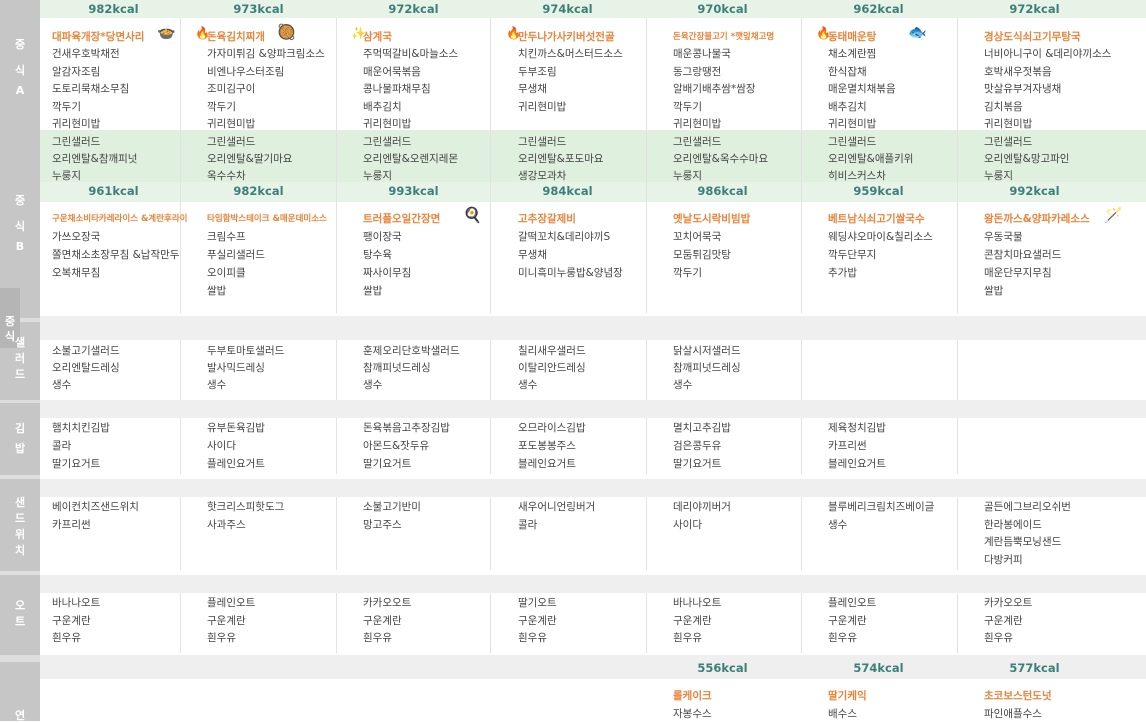  I want to click on menu-item: 오이피클, so click(226, 273).